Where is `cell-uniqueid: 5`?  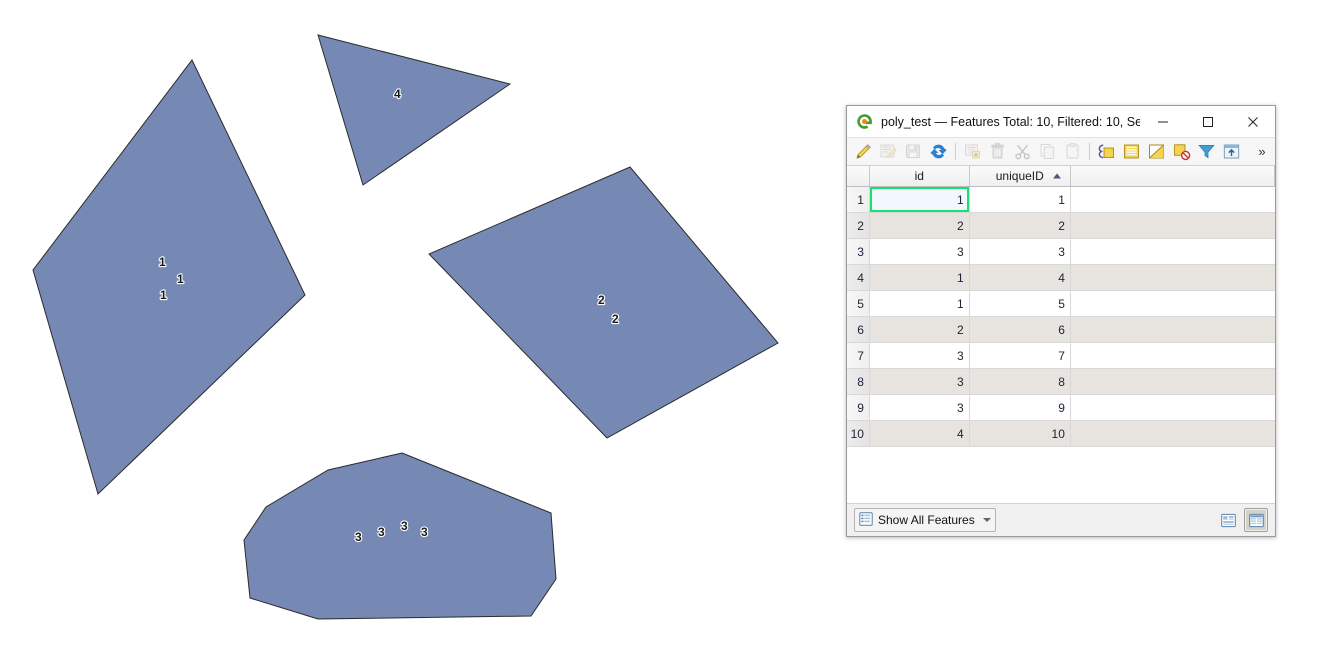
cell-uniqueid: 5 is located at coordinates (1020, 303).